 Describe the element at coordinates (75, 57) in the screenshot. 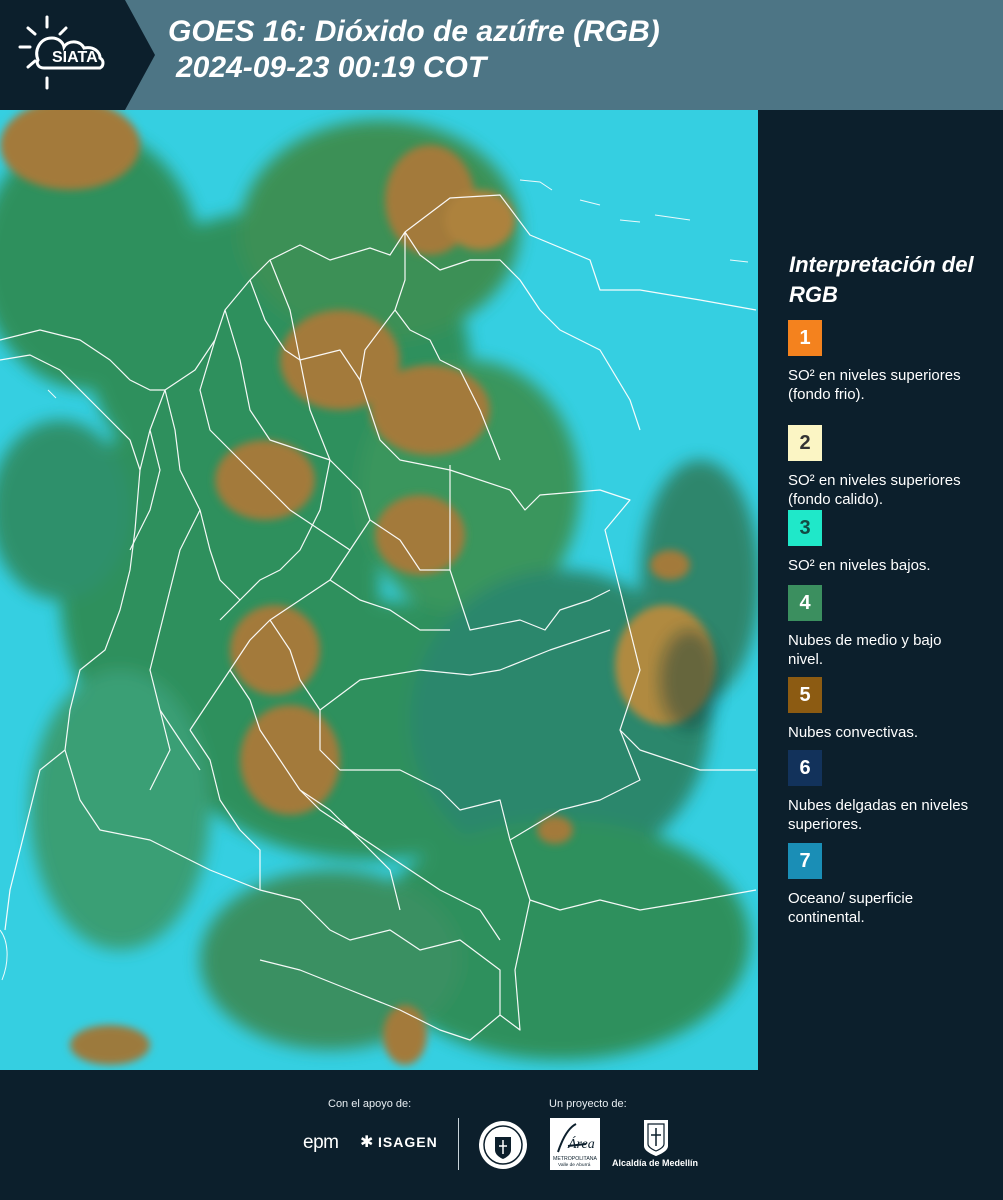

I see `siata-logo-text: SIATA` at that location.